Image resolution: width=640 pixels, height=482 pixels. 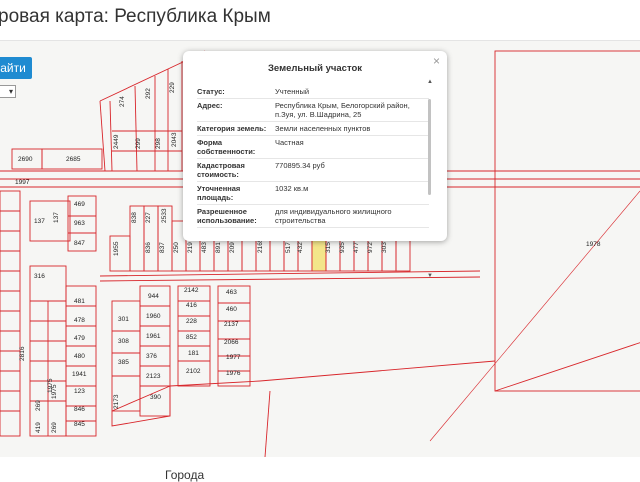 I want to click on parcel-number-label: 1955, so click(x=116, y=248).